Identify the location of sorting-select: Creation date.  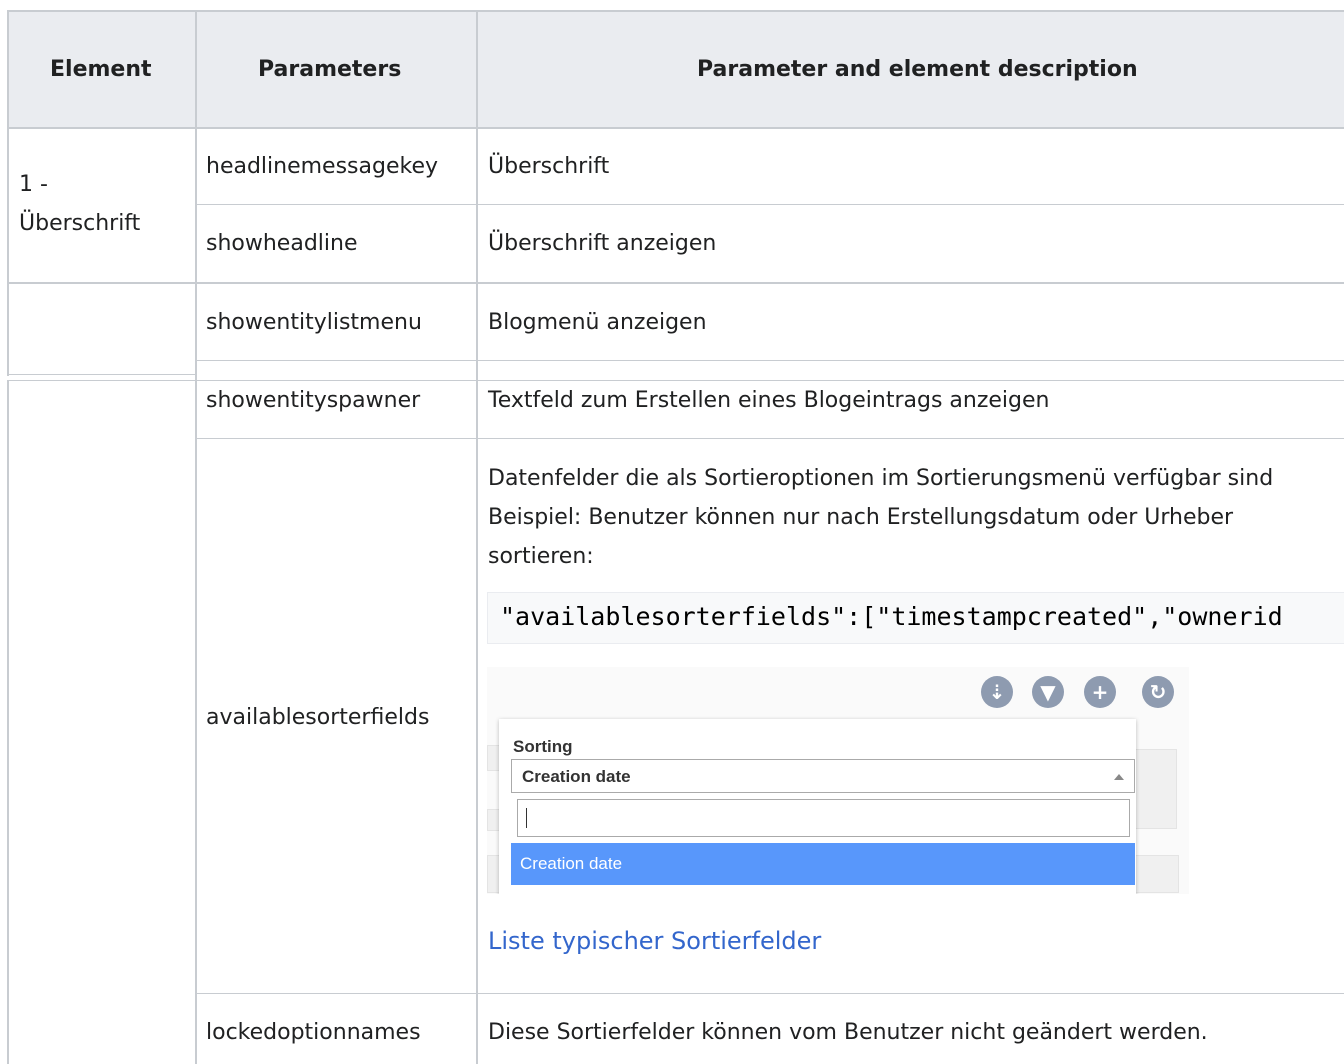
(823, 776).